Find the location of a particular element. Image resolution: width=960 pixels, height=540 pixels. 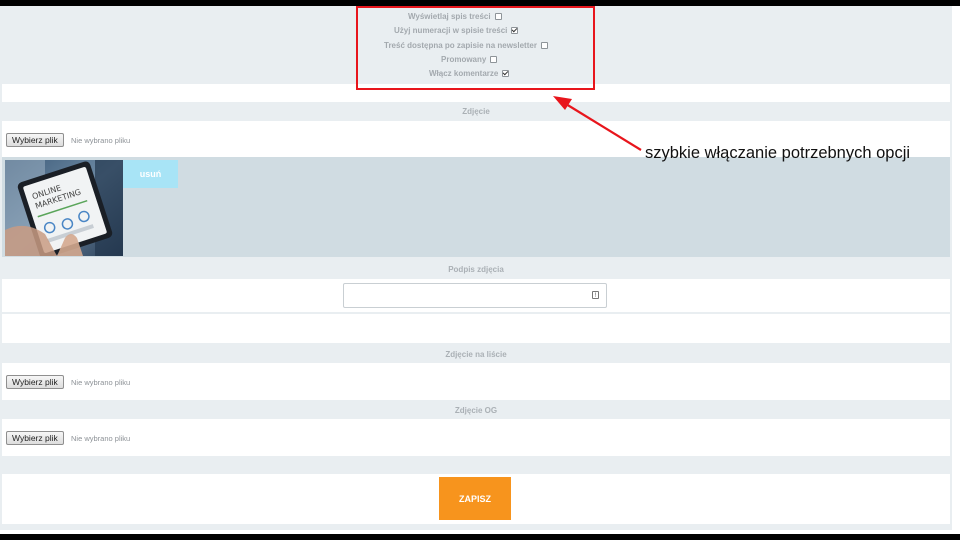

remove-photo-button: usuń is located at coordinates (150, 174).